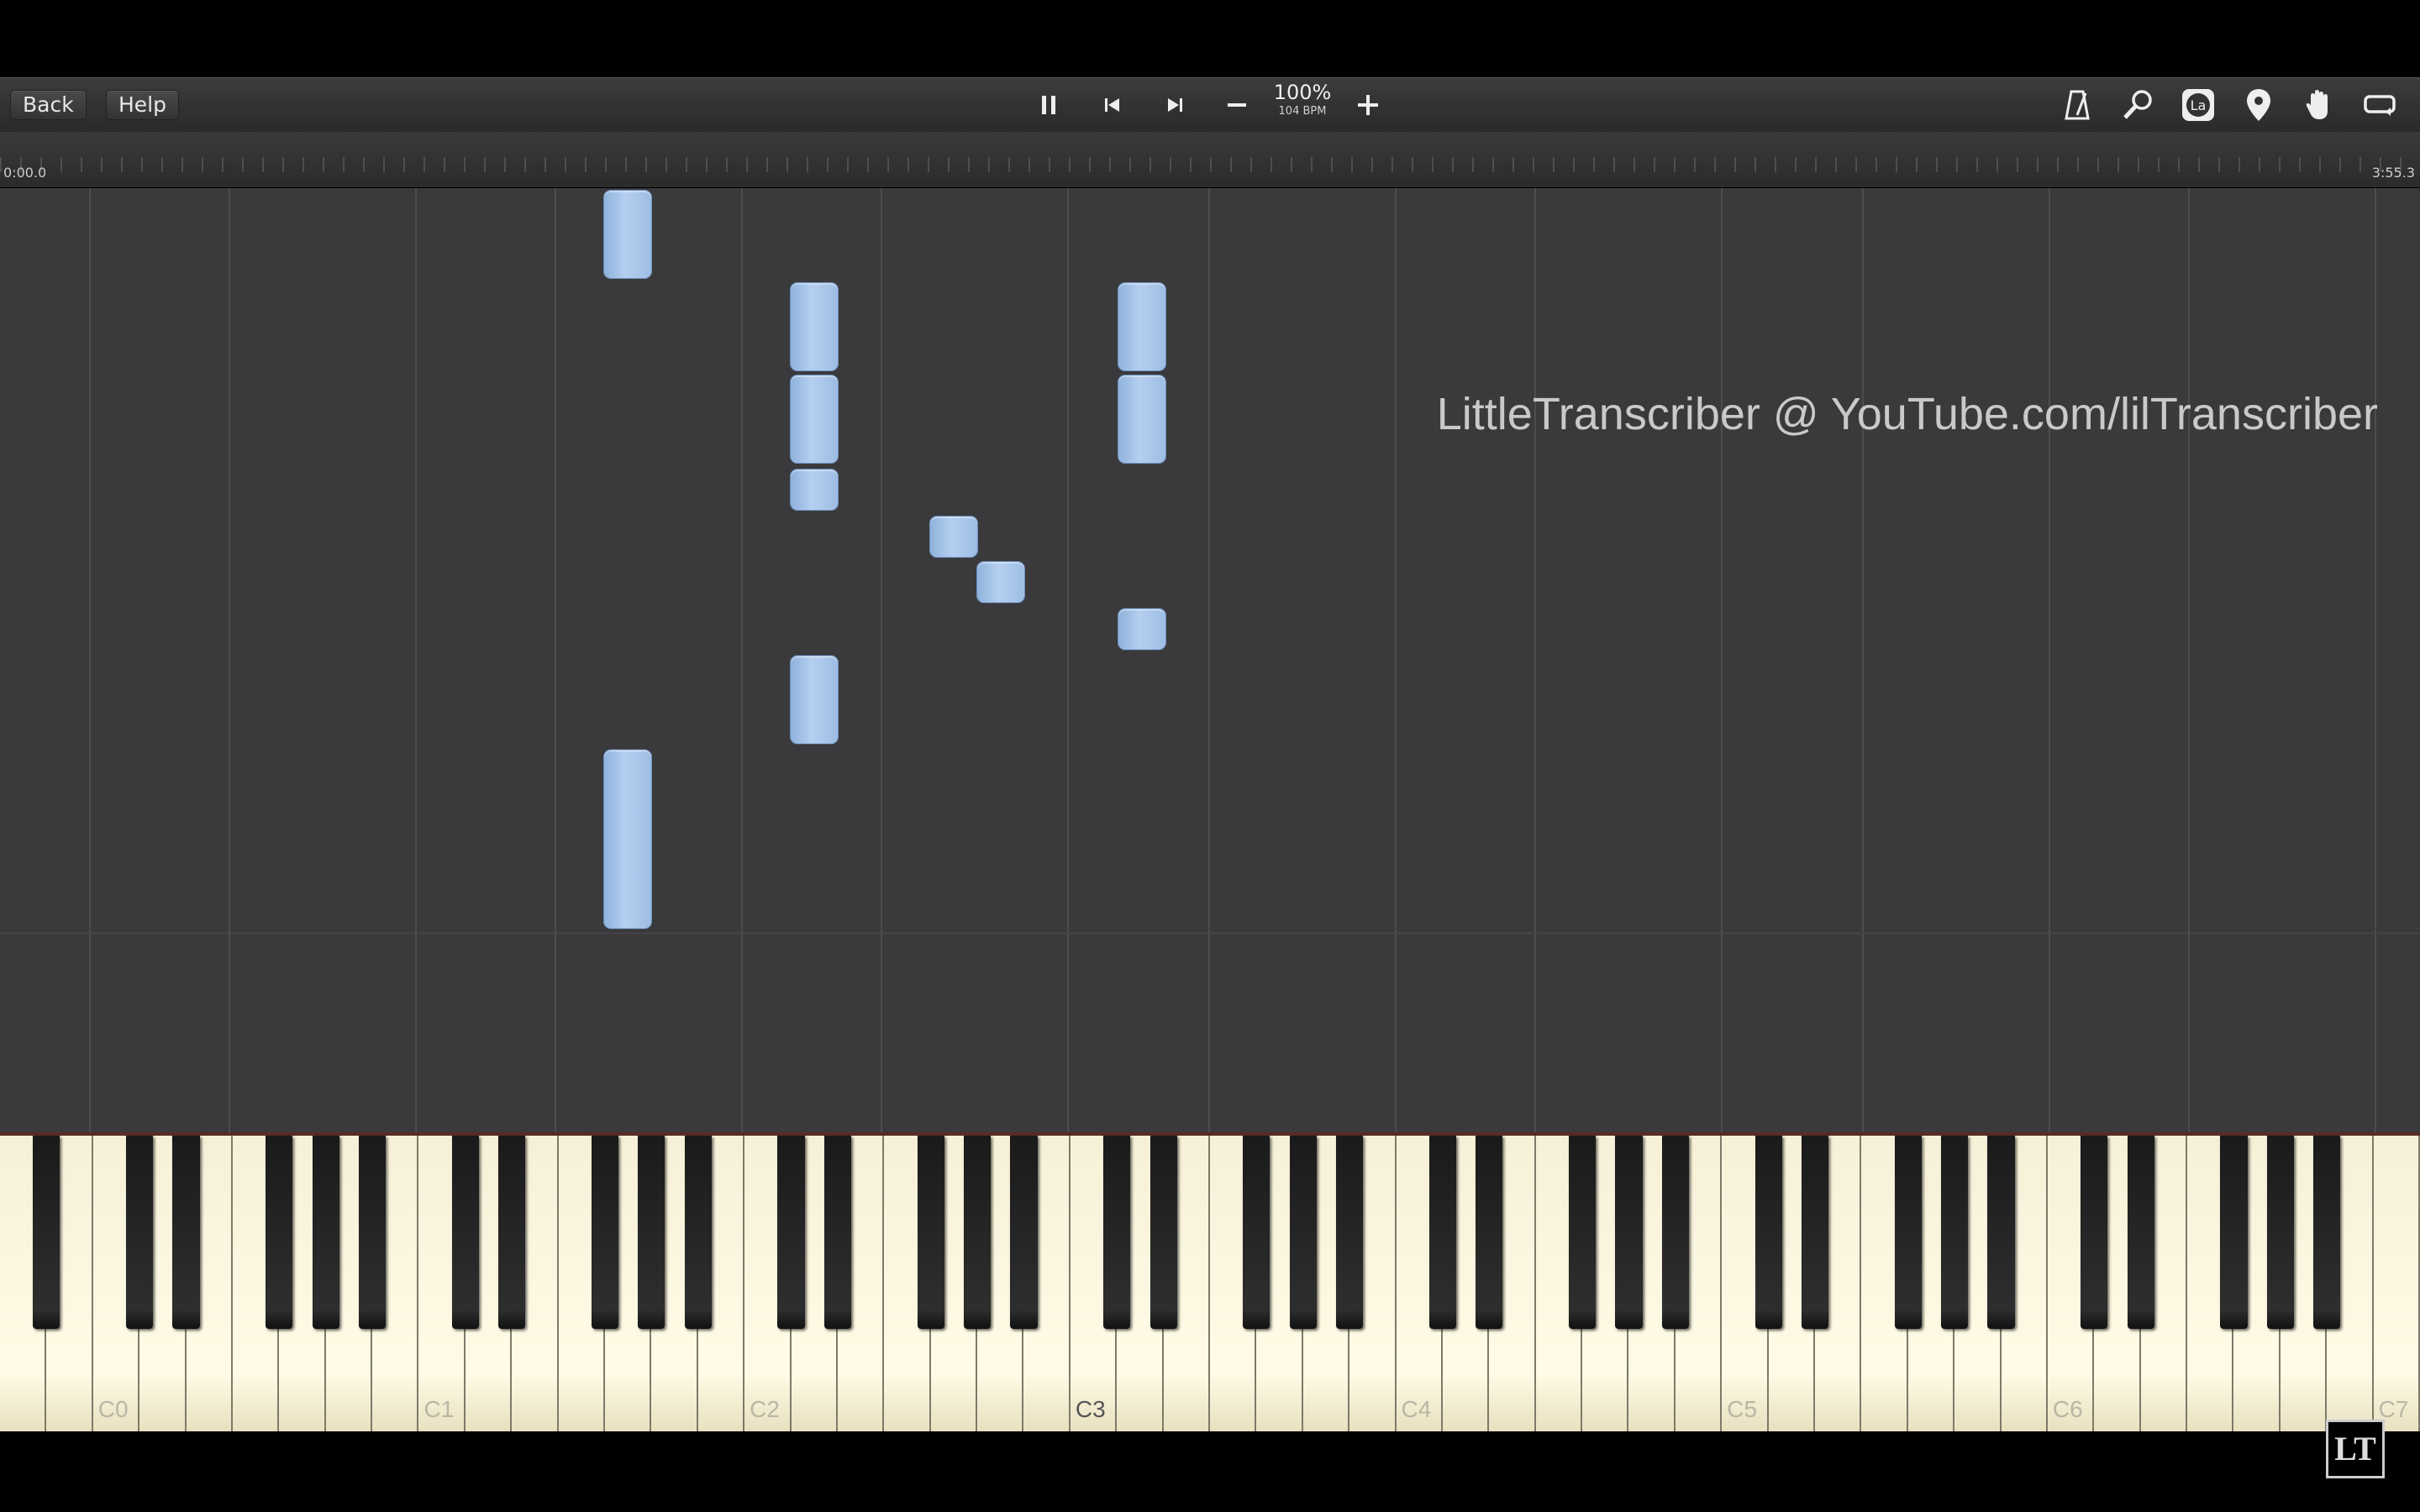  I want to click on octave-label: C1, so click(439, 1409).